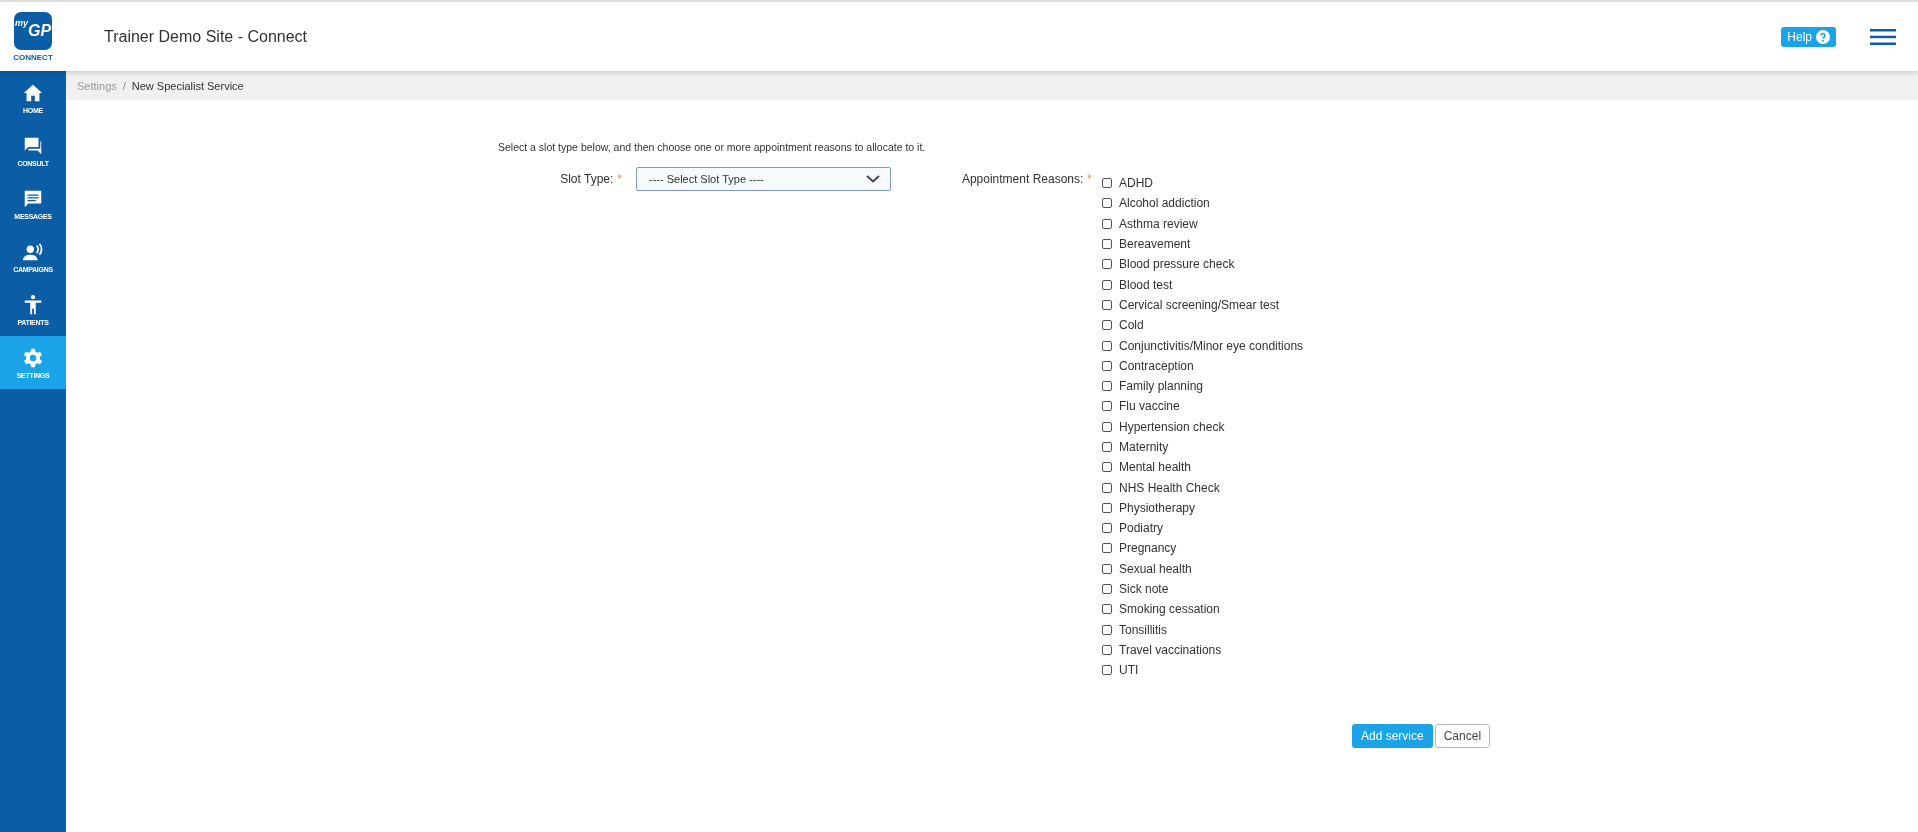  Describe the element at coordinates (33, 304) in the screenshot. I see `person-icon` at that location.